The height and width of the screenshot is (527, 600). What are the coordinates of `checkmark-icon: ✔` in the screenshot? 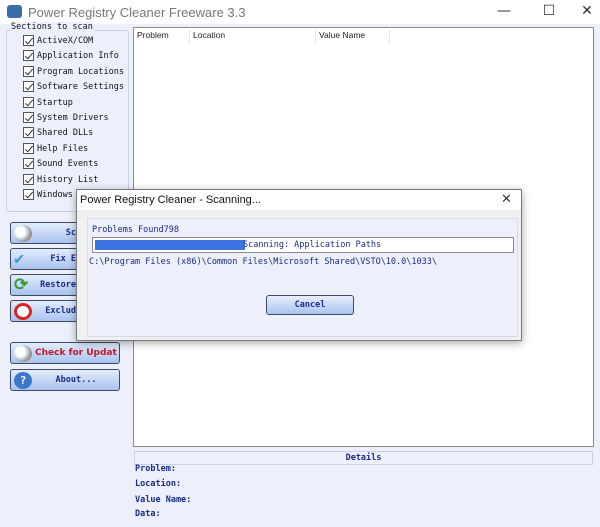 It's located at (19, 259).